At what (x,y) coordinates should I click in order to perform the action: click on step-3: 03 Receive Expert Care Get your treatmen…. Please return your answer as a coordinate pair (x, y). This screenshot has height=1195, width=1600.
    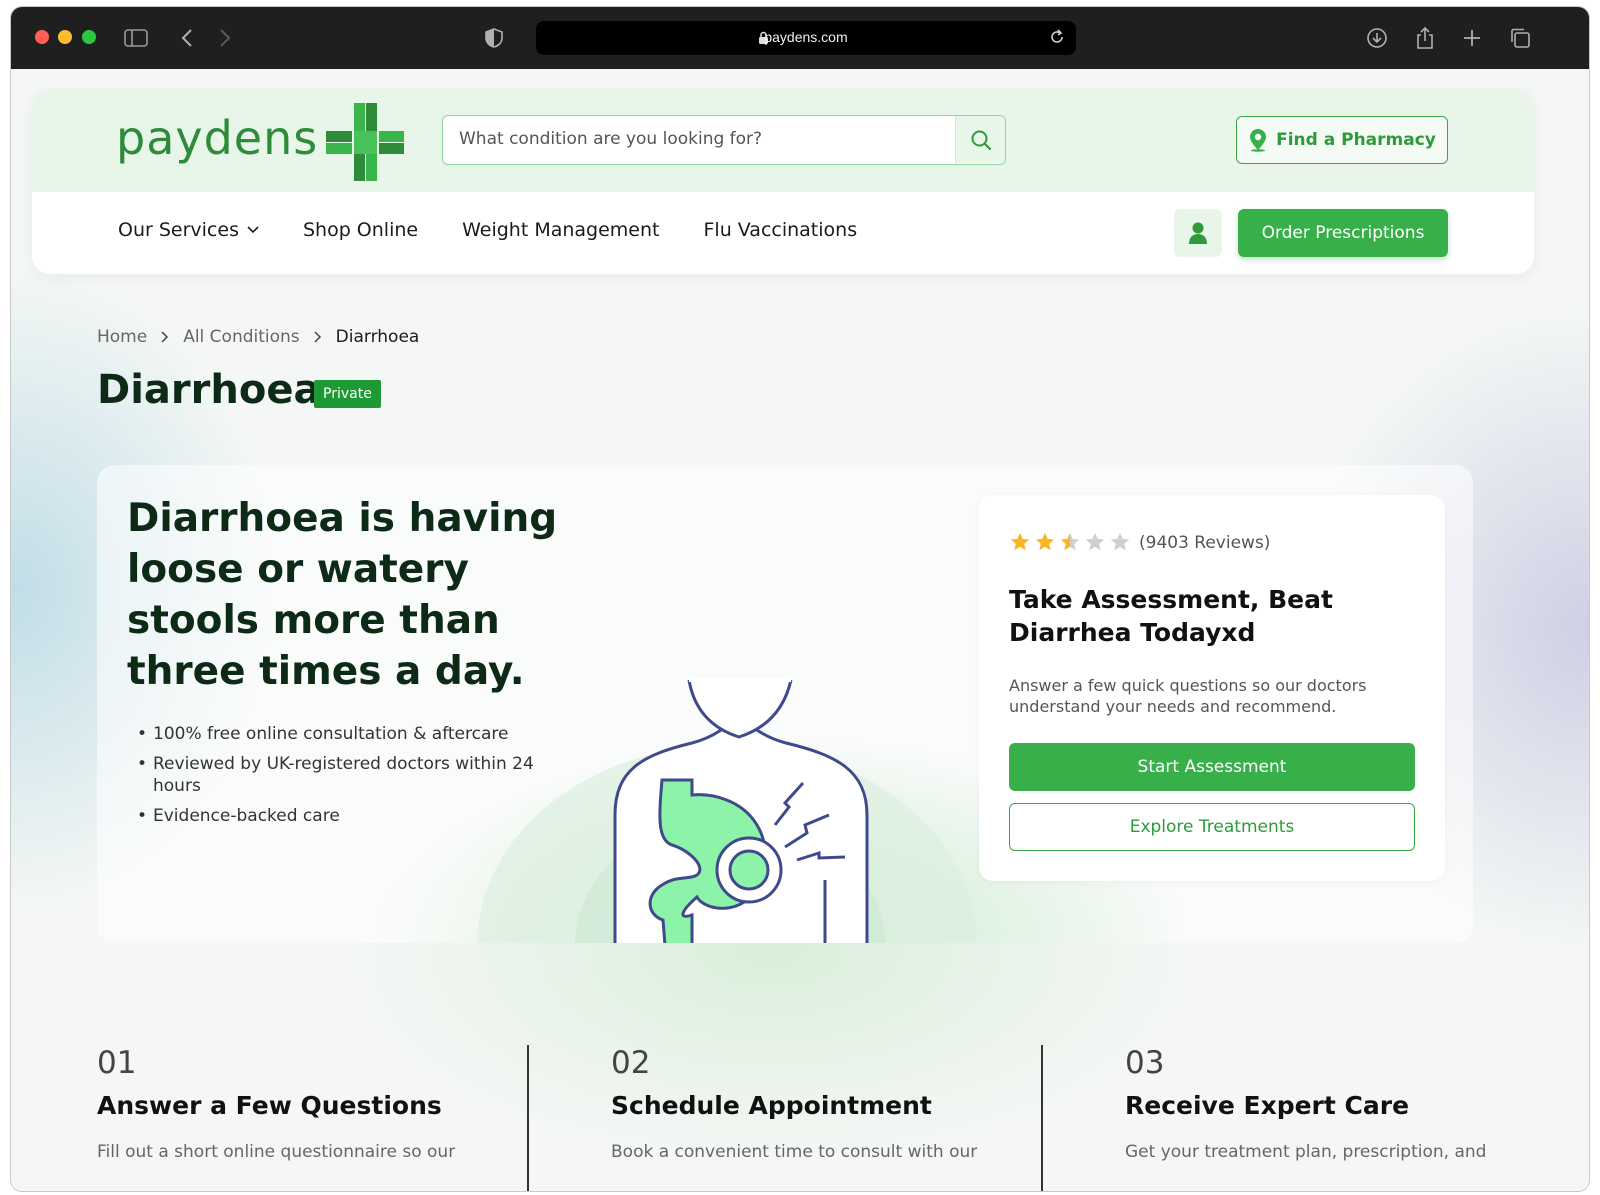
    Looking at the image, I should click on (1345, 1103).